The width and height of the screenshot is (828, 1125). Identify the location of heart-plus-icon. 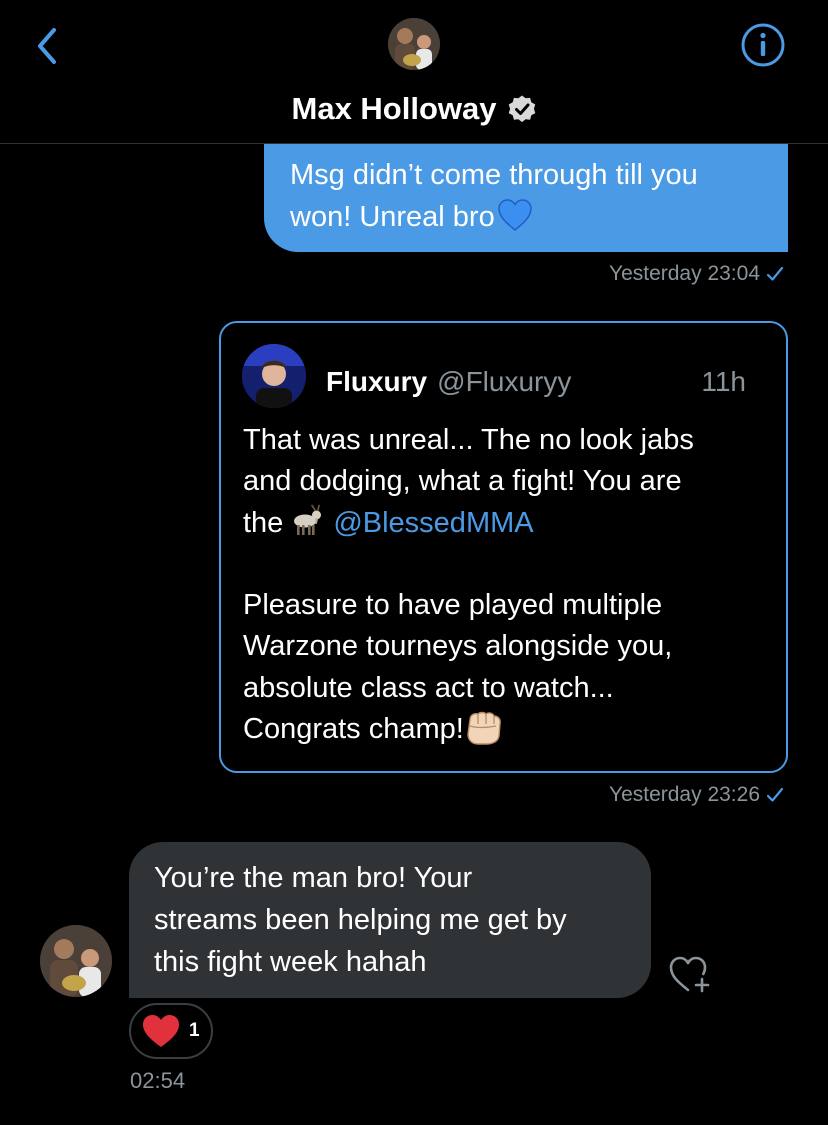
(689, 974).